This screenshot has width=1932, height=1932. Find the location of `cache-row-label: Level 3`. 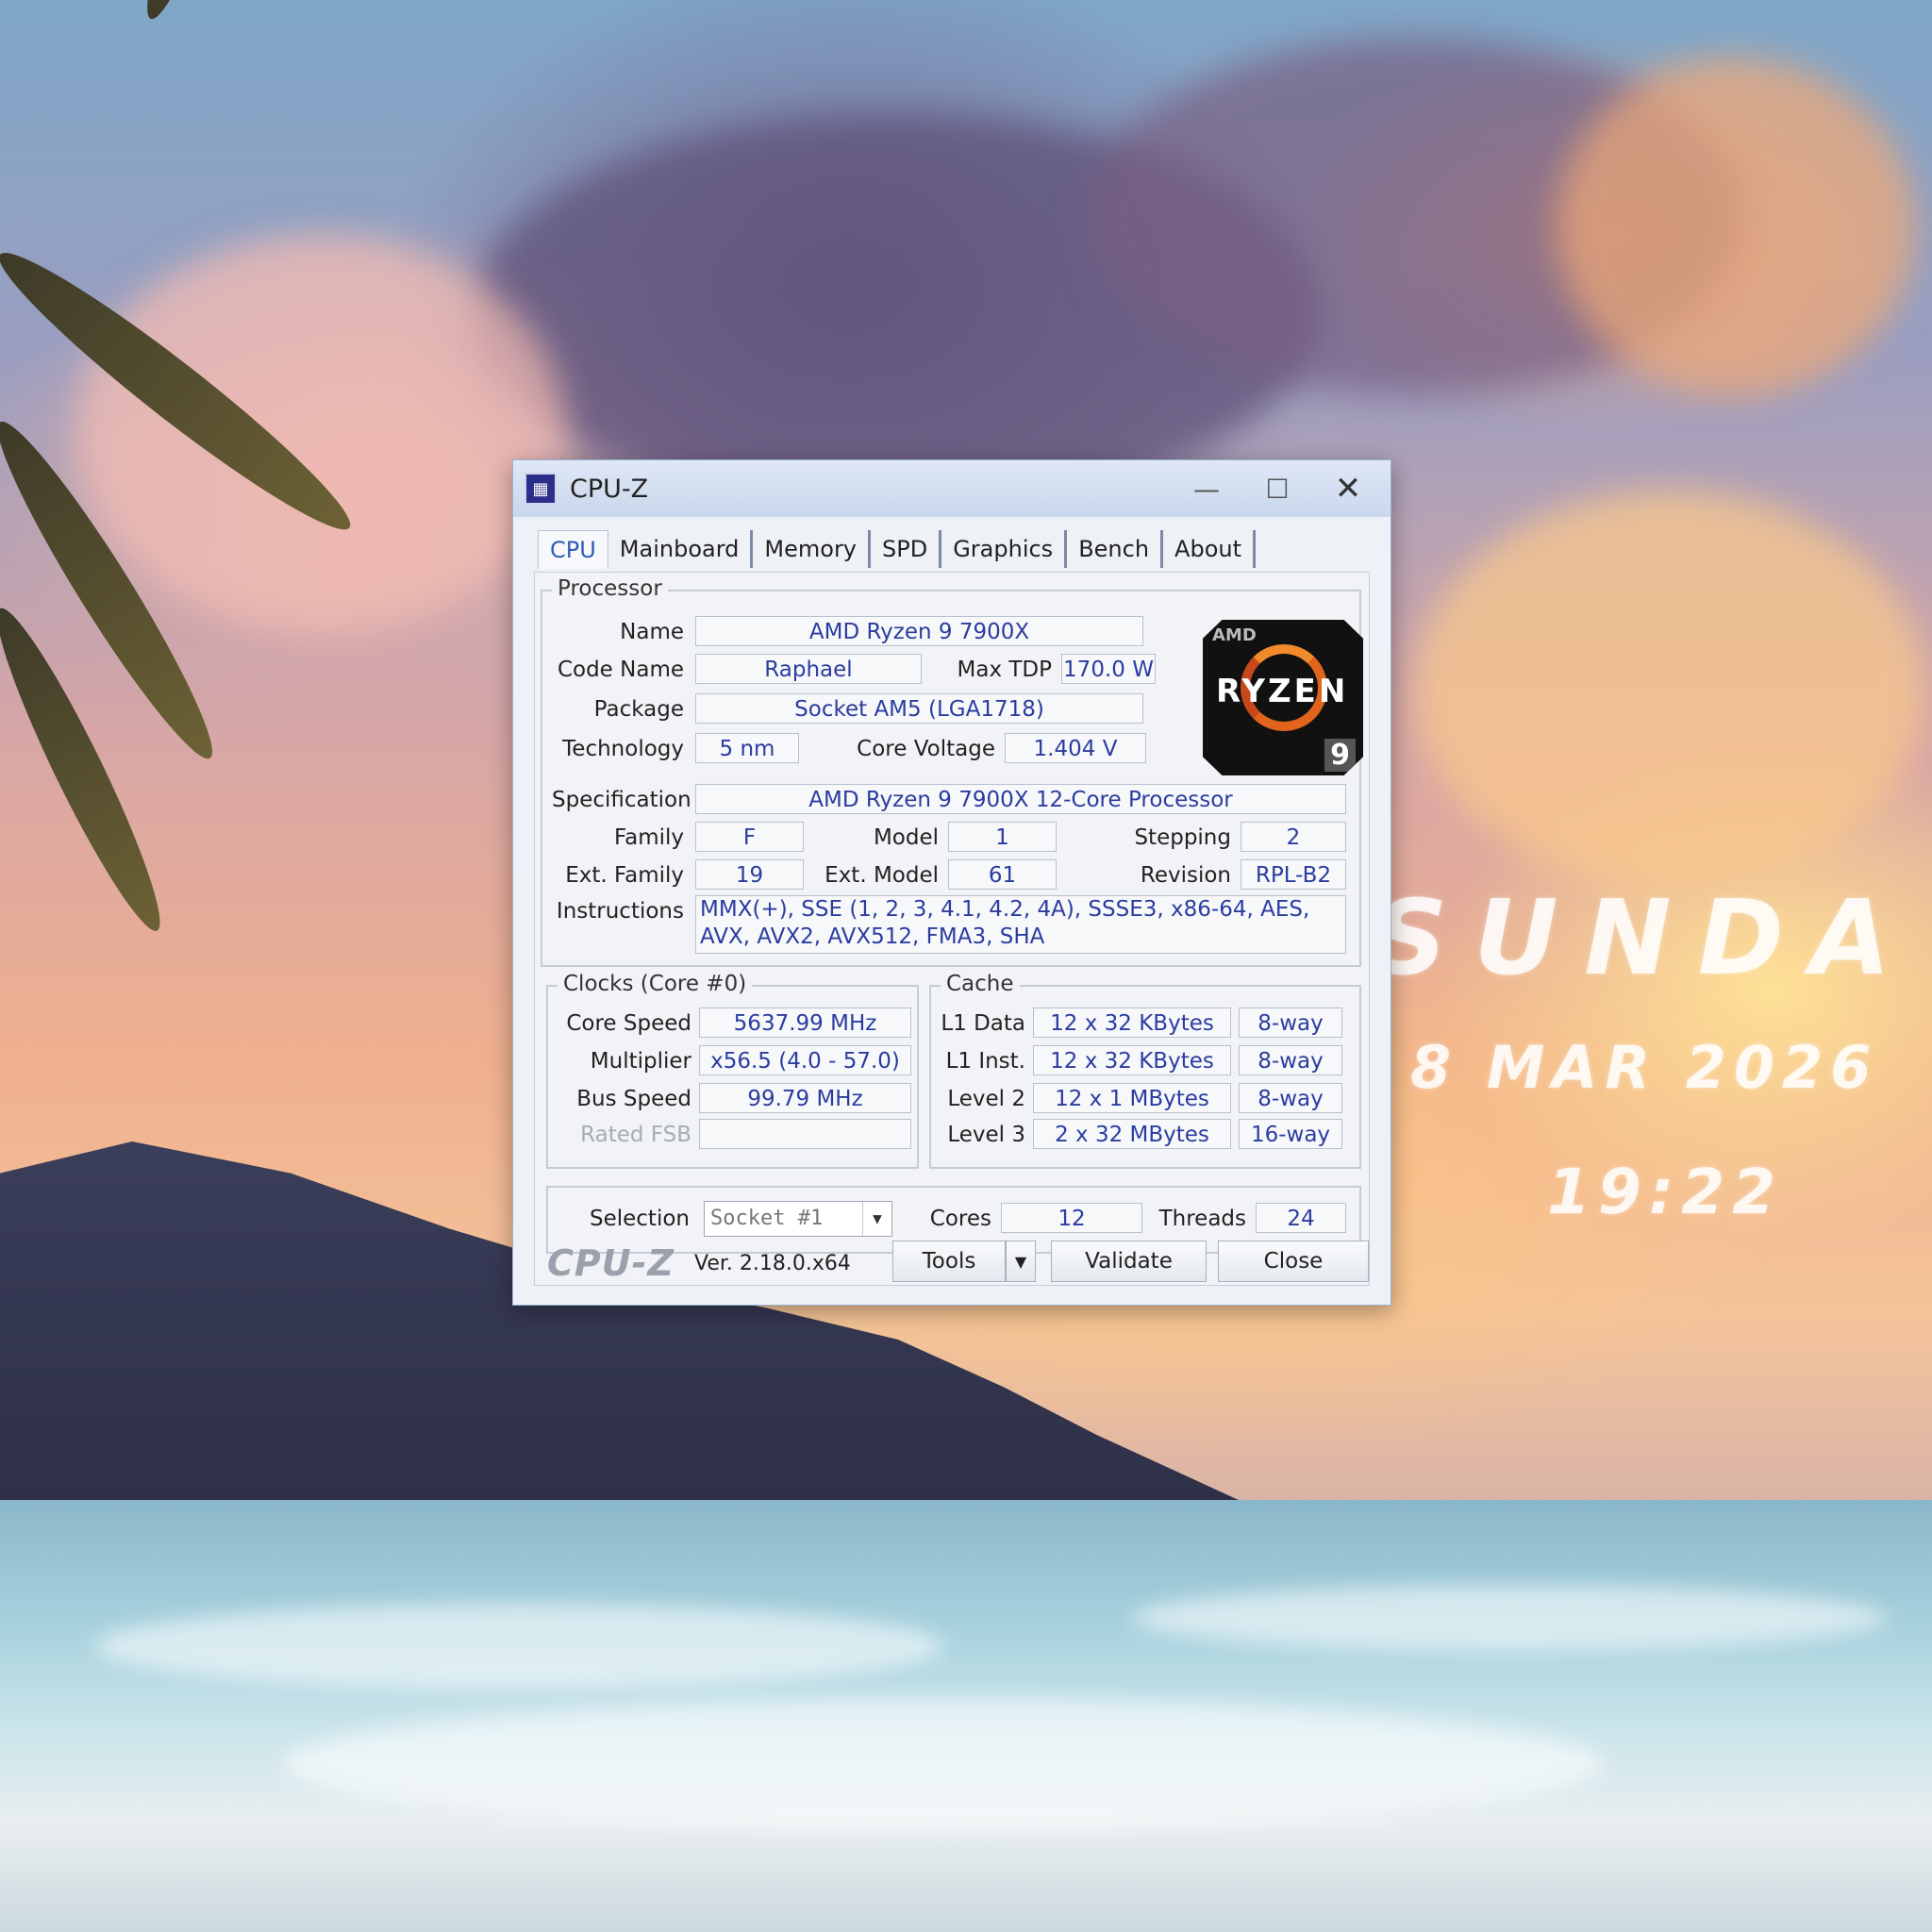

cache-row-label: Level 3 is located at coordinates (986, 1135).